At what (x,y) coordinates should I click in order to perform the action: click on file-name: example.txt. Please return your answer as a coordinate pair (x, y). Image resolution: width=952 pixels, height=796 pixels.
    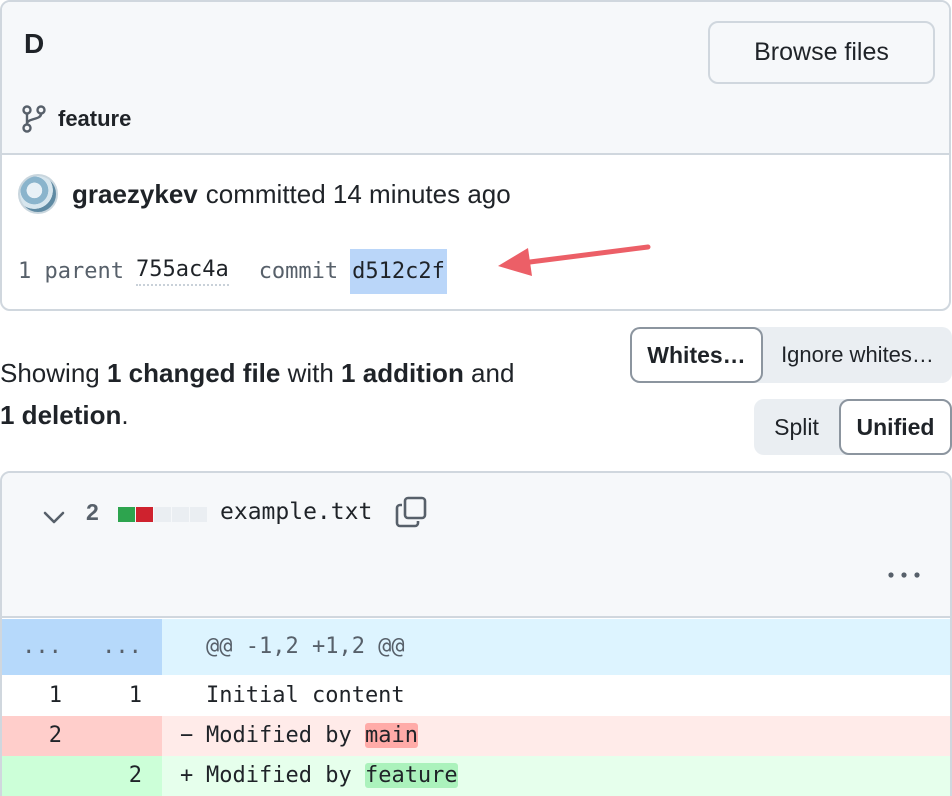
    Looking at the image, I should click on (296, 512).